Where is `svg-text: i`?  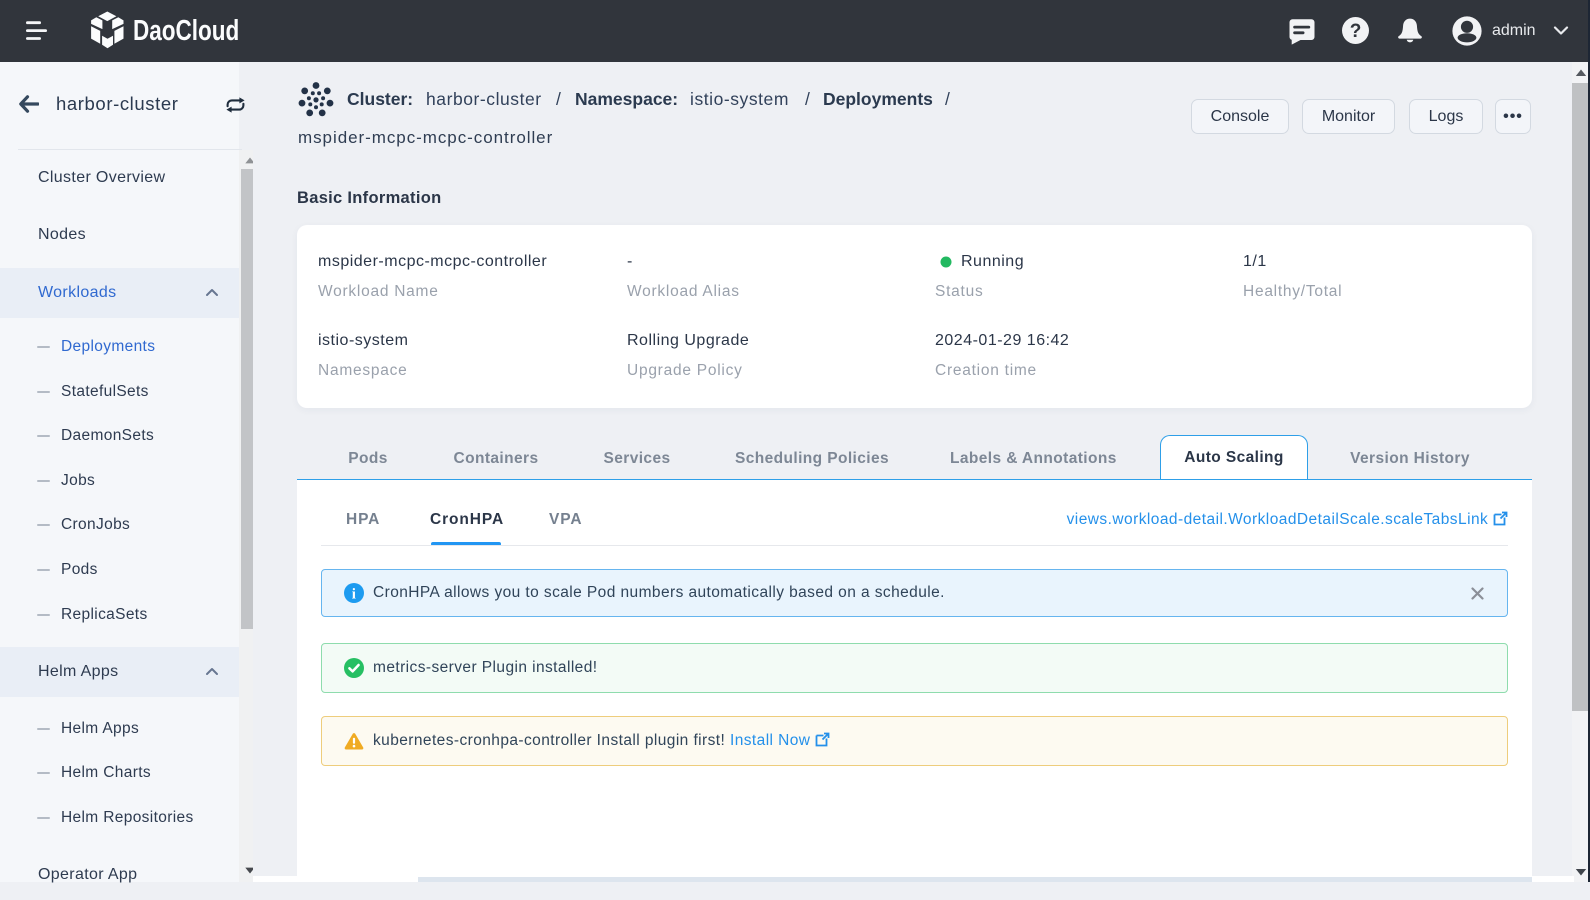 svg-text: i is located at coordinates (354, 595).